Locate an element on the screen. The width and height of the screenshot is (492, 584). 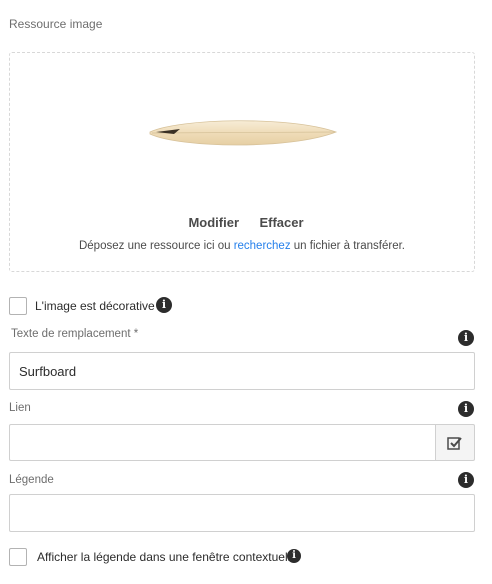
alt-text-label: Texte de remplacement * is located at coordinates (75, 334).